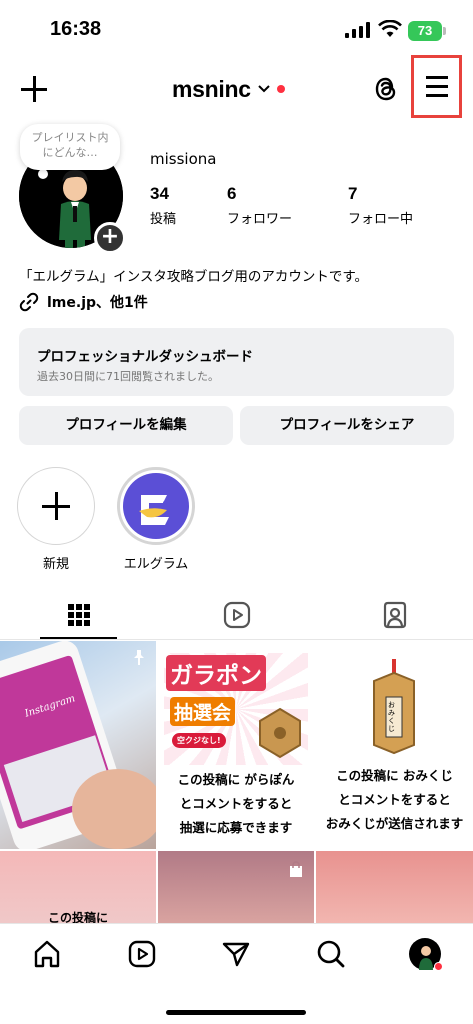 The height and width of the screenshot is (1024, 473). What do you see at coordinates (47, 954) in the screenshot?
I see `home-icon` at bounding box center [47, 954].